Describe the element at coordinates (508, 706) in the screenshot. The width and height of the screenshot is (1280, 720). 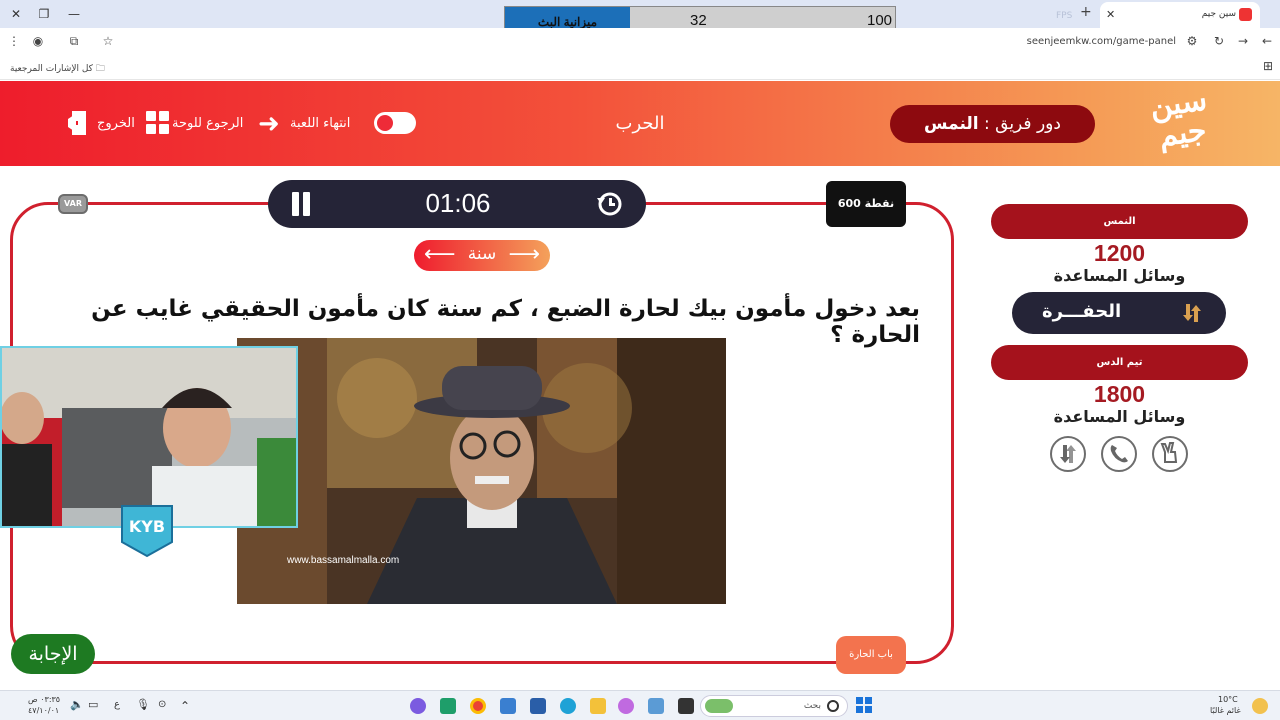
I see `mail-icon` at that location.